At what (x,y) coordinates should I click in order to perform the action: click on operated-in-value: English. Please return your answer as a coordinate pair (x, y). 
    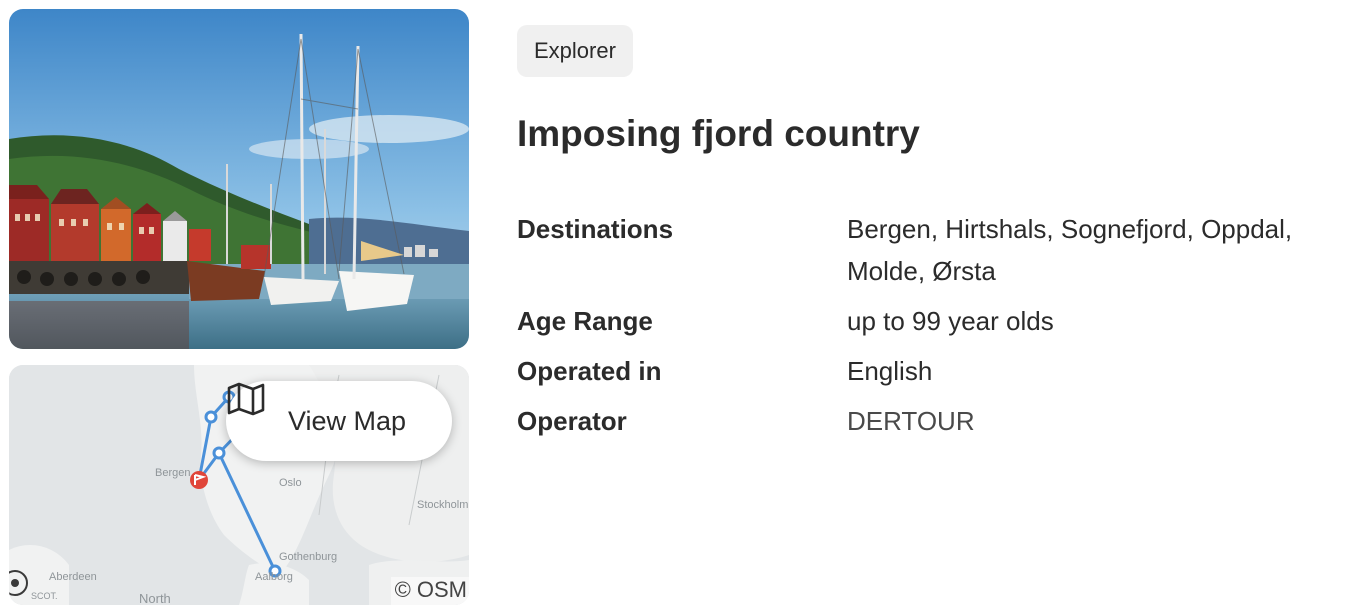
    Looking at the image, I should click on (890, 371).